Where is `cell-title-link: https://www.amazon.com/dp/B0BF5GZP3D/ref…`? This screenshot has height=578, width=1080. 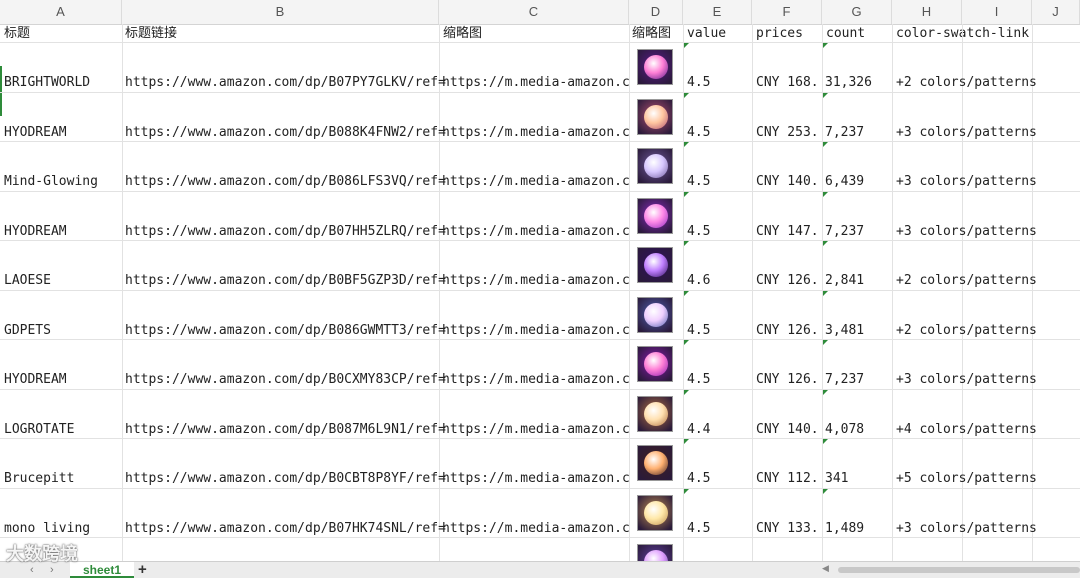 cell-title-link: https://www.amazon.com/dp/B0BF5GZP3D/ref… is located at coordinates (285, 281).